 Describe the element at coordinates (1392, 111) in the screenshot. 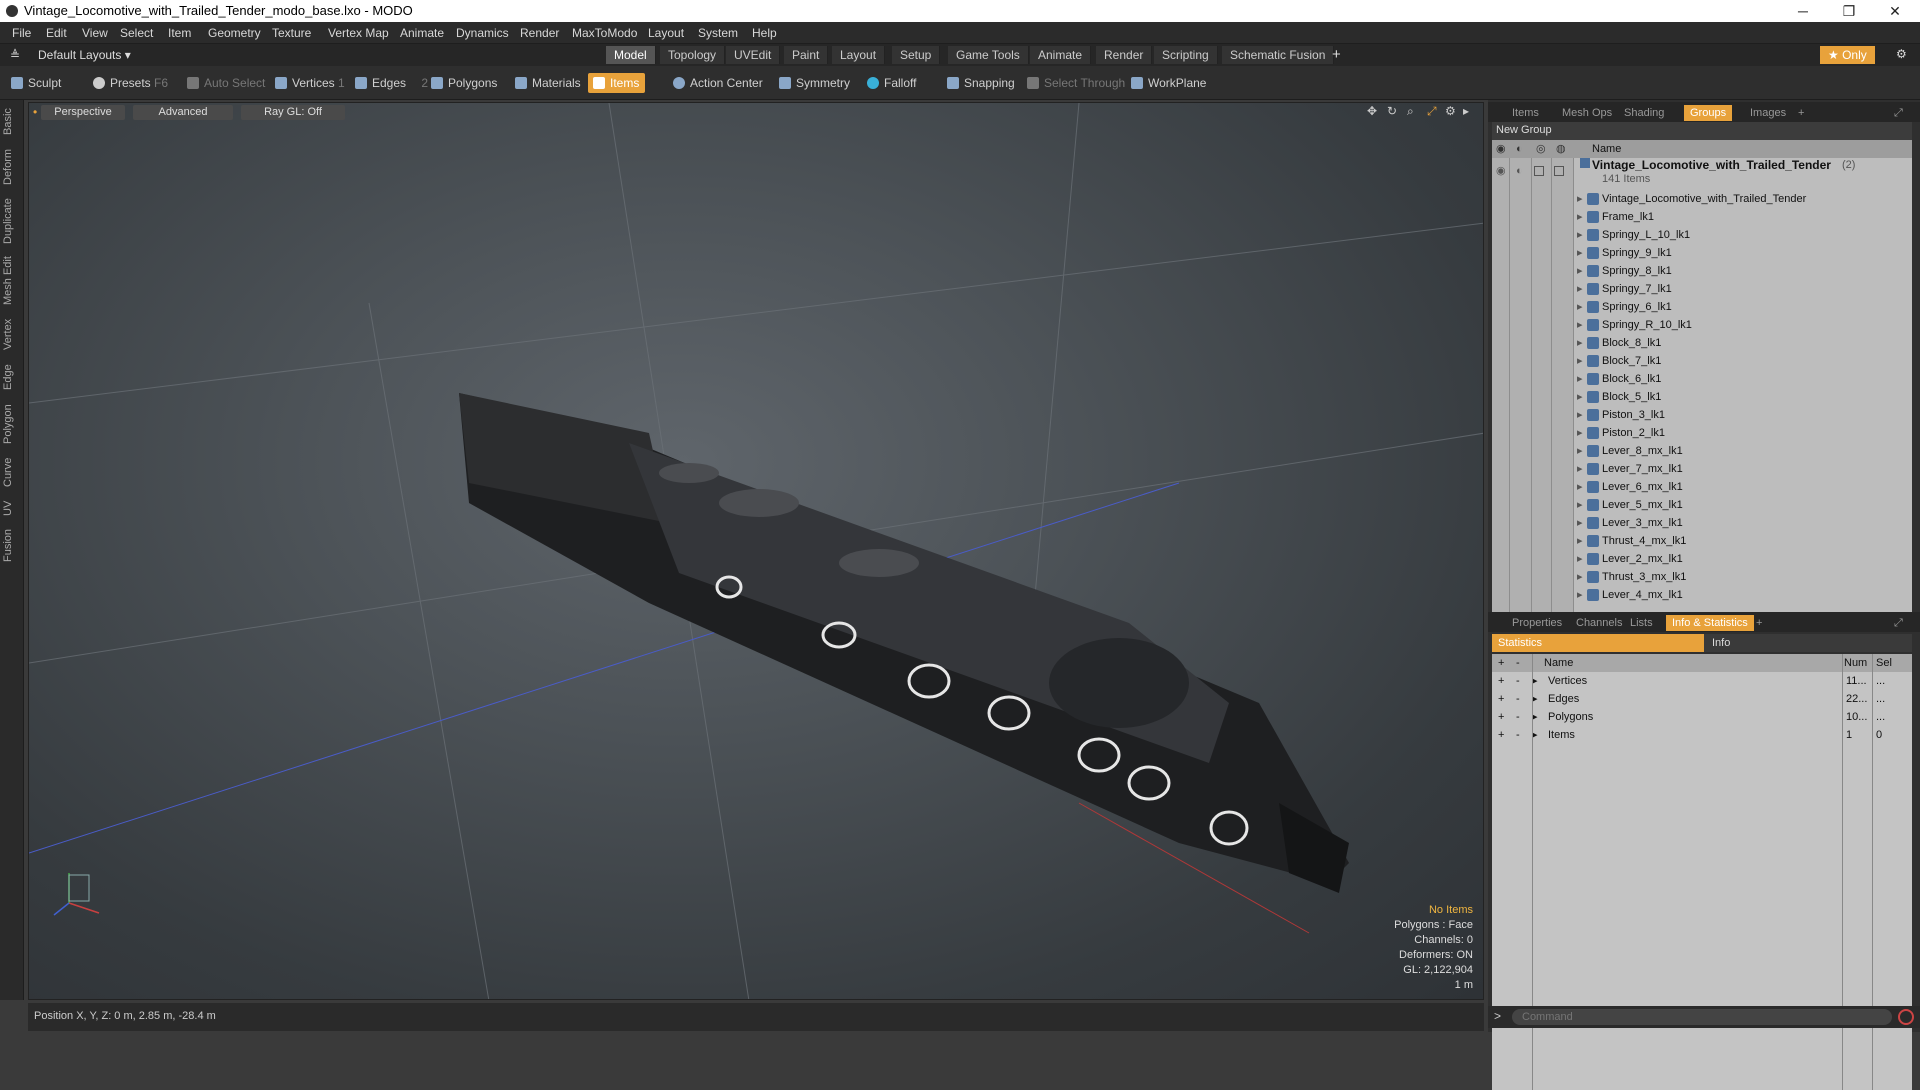

I see `rotate-view-icon: ↻` at that location.